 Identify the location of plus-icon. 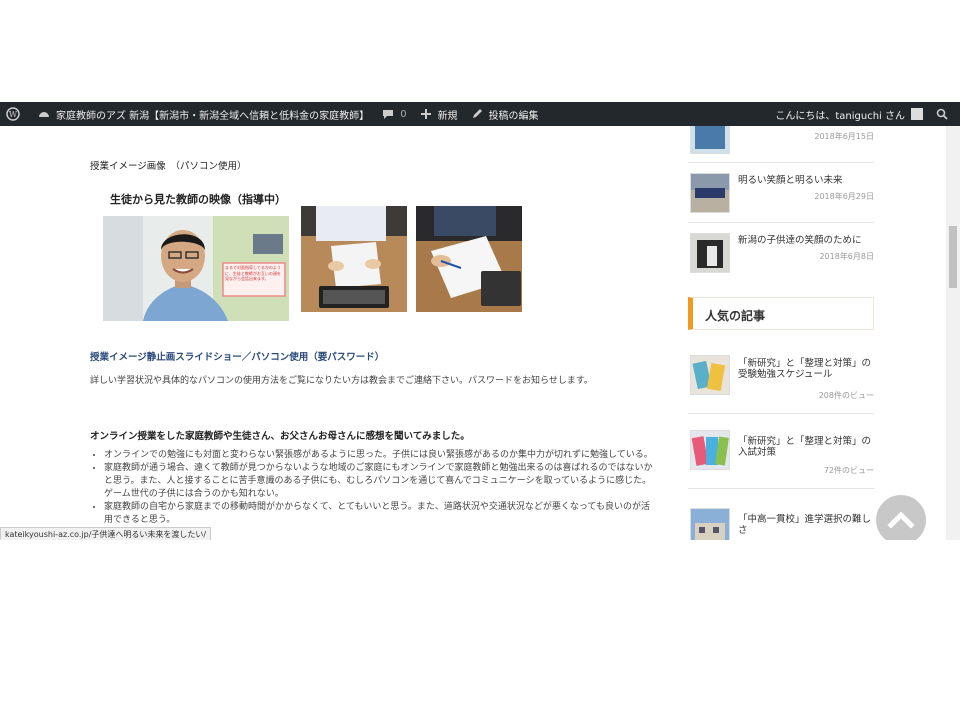
(425, 114).